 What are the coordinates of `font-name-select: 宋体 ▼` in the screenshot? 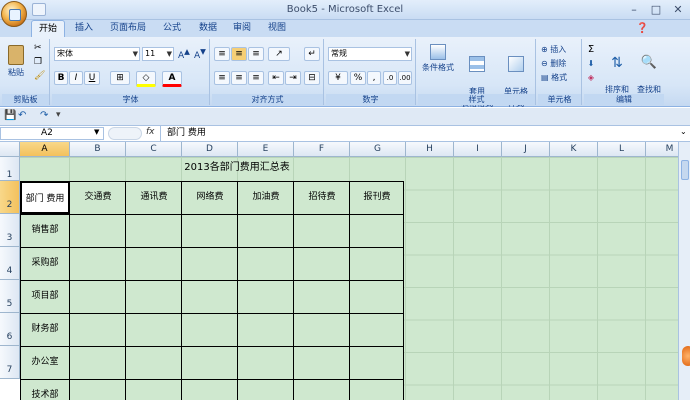 It's located at (97, 54).